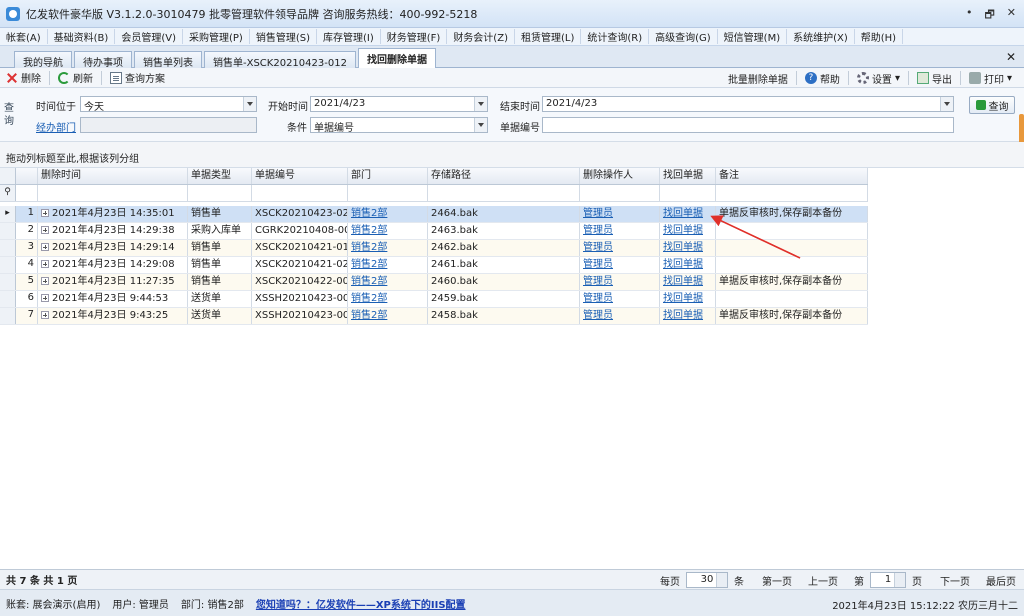 This screenshot has width=1024, height=616. I want to click on close-tab-icon: ✕, so click(1011, 57).